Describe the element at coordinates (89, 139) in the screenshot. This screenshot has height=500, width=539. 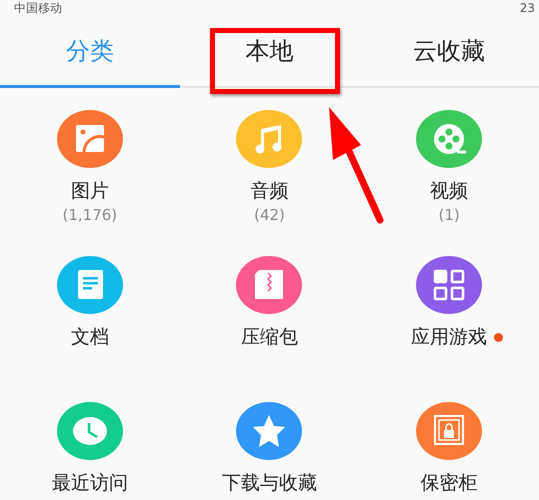
I see `image-category-icon` at that location.